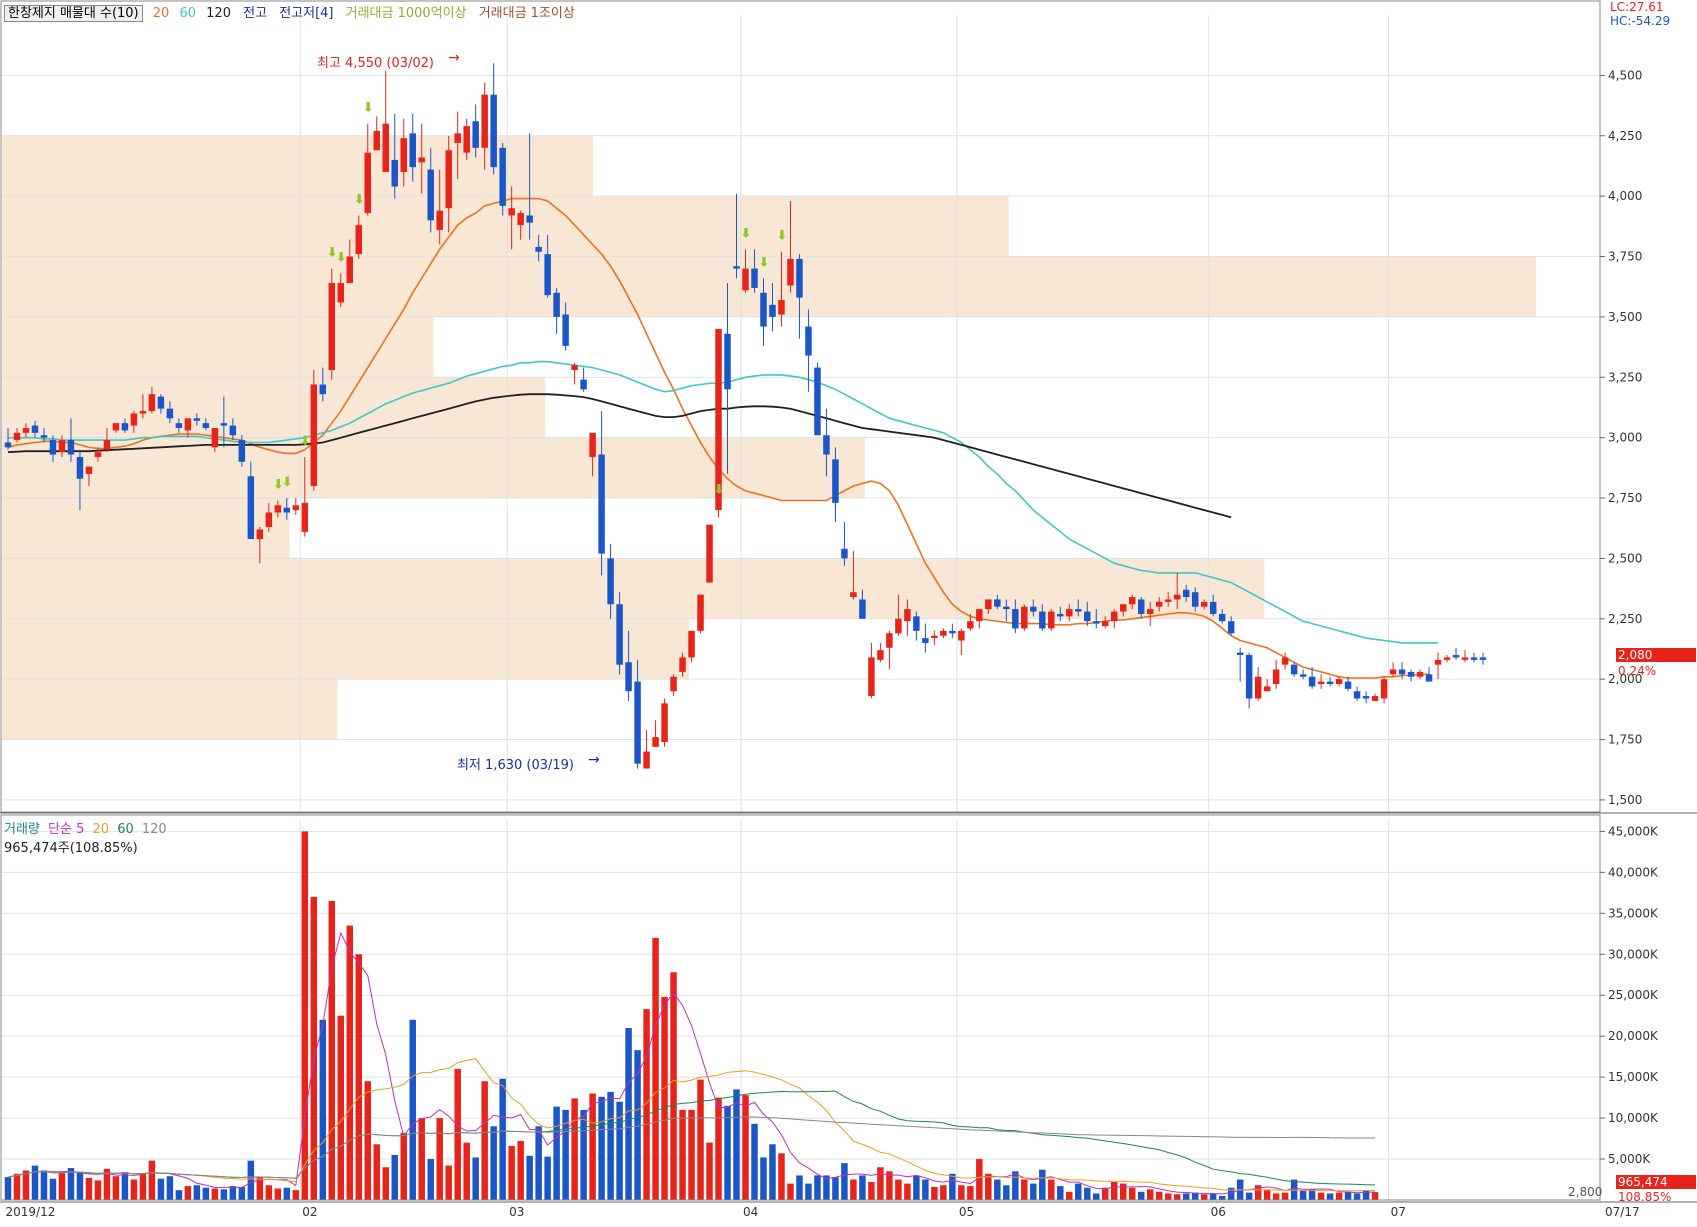  Describe the element at coordinates (1633, 1118) in the screenshot. I see `vol-tick-label-7: 10,000K` at that location.